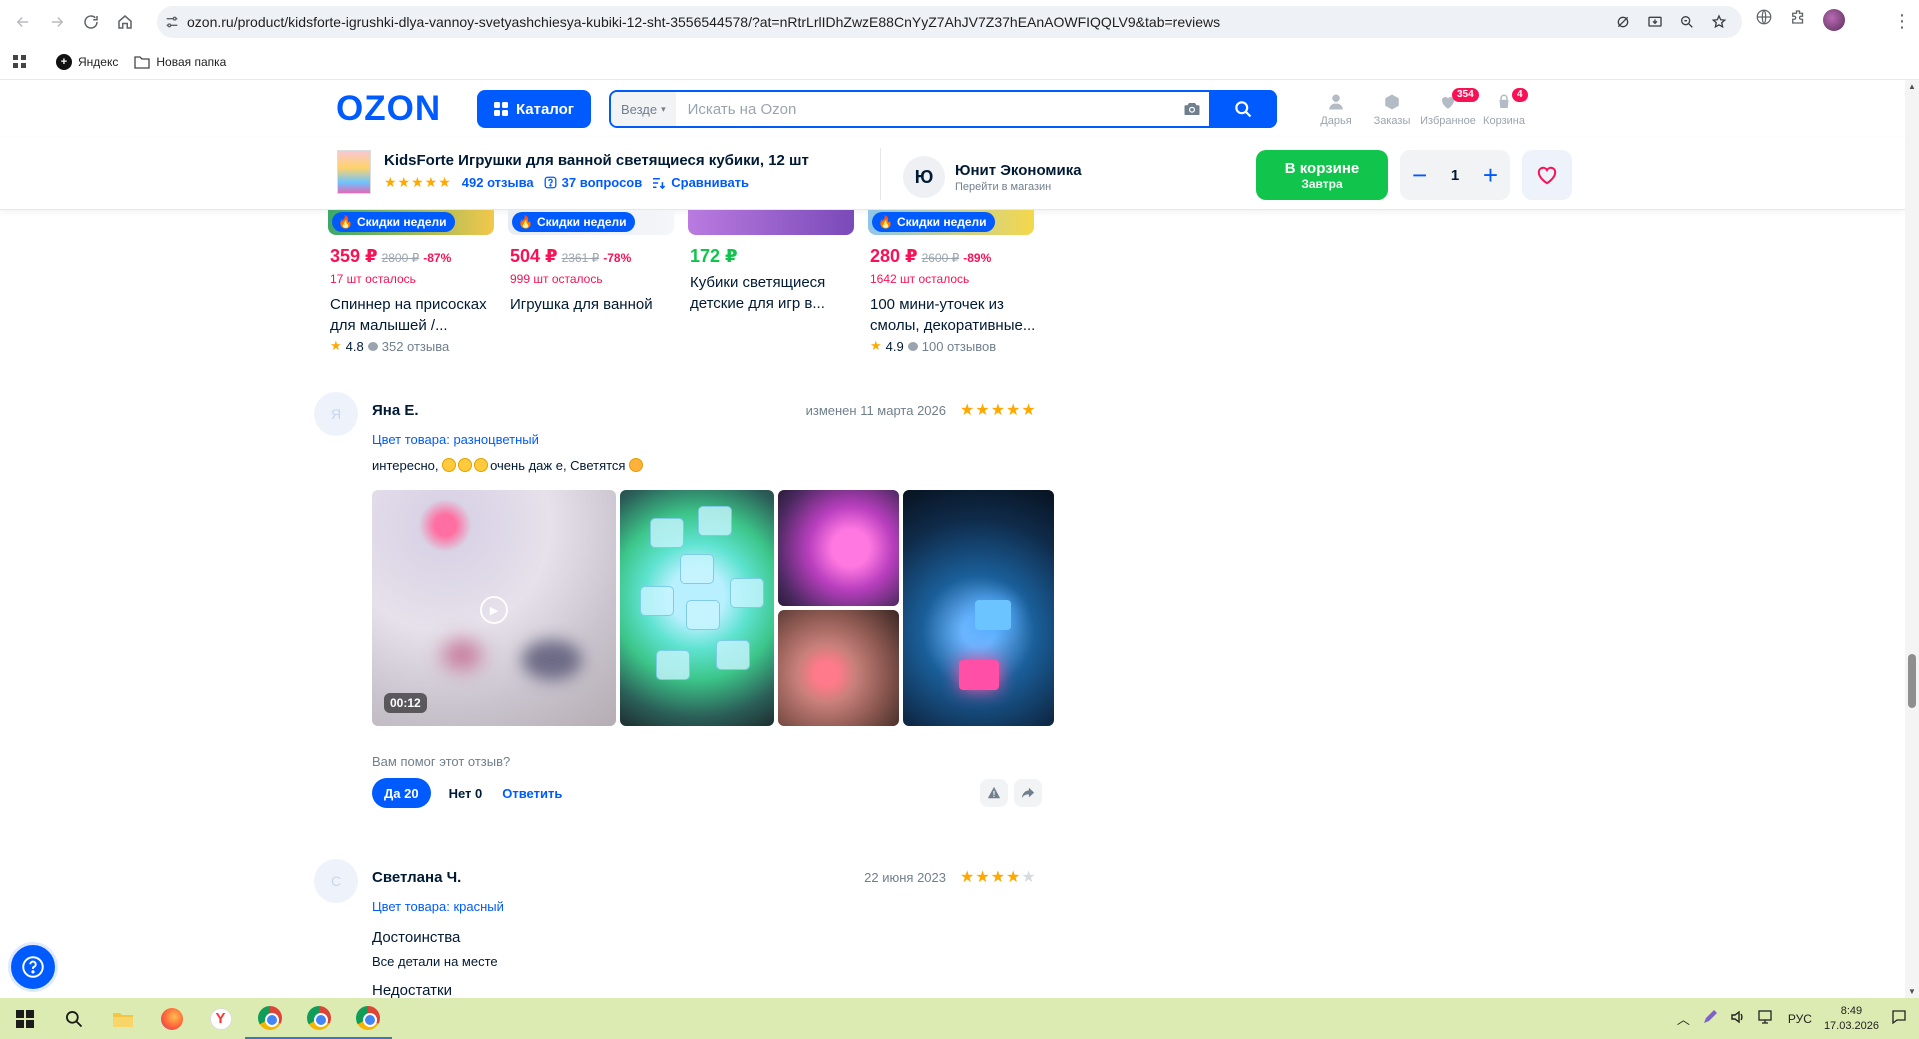 This screenshot has height=1039, width=1919. I want to click on network-icon, so click(1767, 1018).